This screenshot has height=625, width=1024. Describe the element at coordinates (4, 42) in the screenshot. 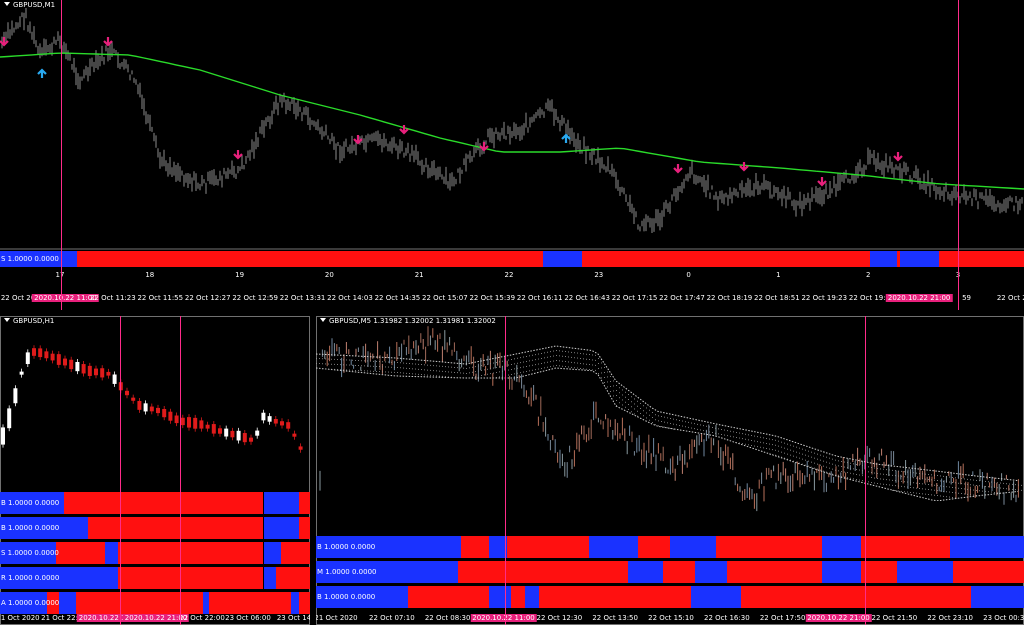

I see `sell-arrow-icon` at that location.